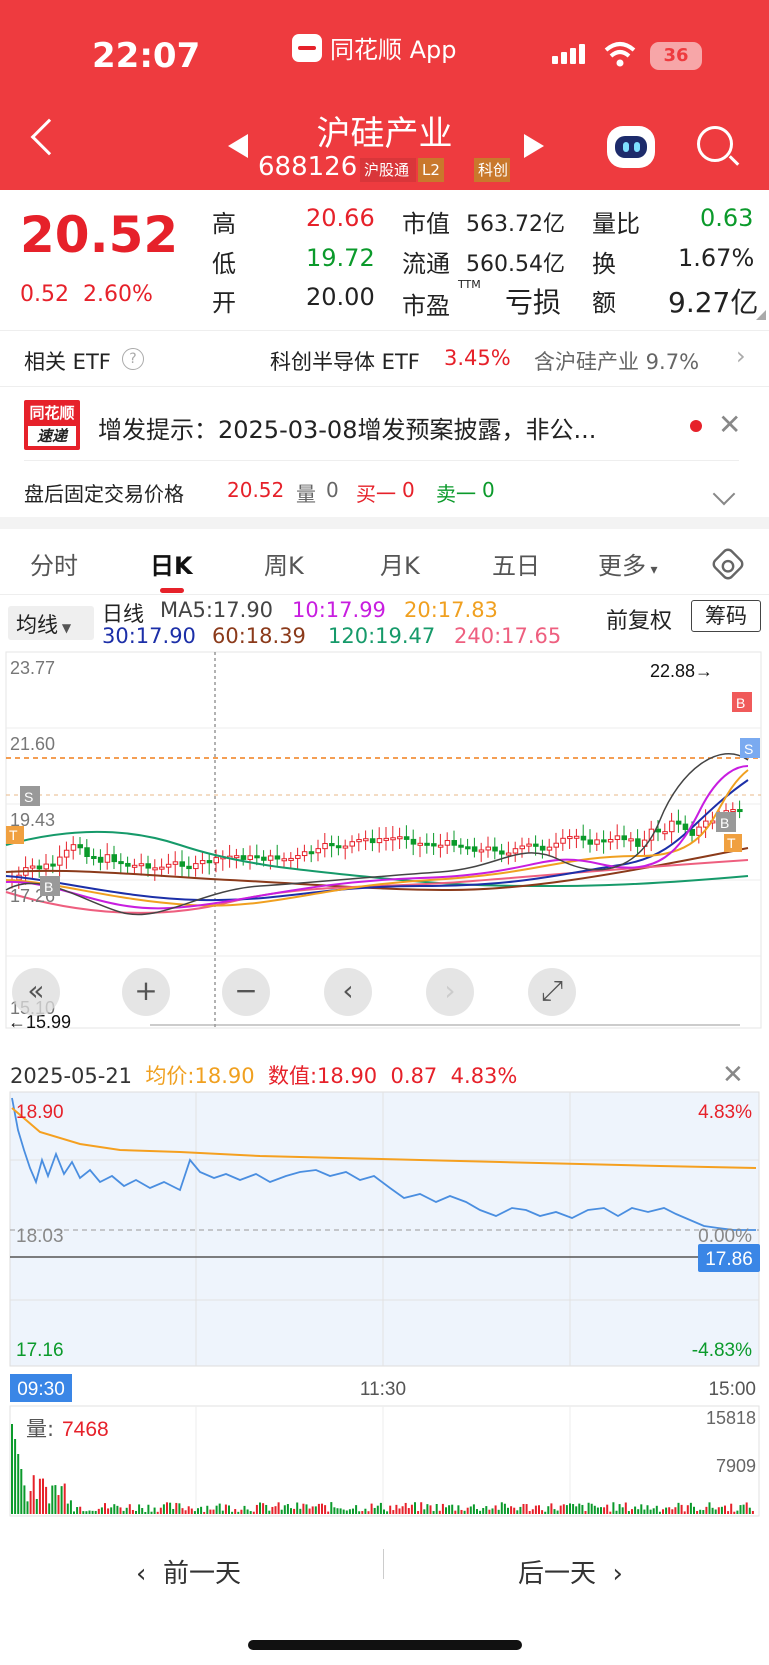 Image resolution: width=769 pixels, height=1665 pixels. Describe the element at coordinates (426, 224) in the screenshot. I see `mcap-label: 市值` at that location.